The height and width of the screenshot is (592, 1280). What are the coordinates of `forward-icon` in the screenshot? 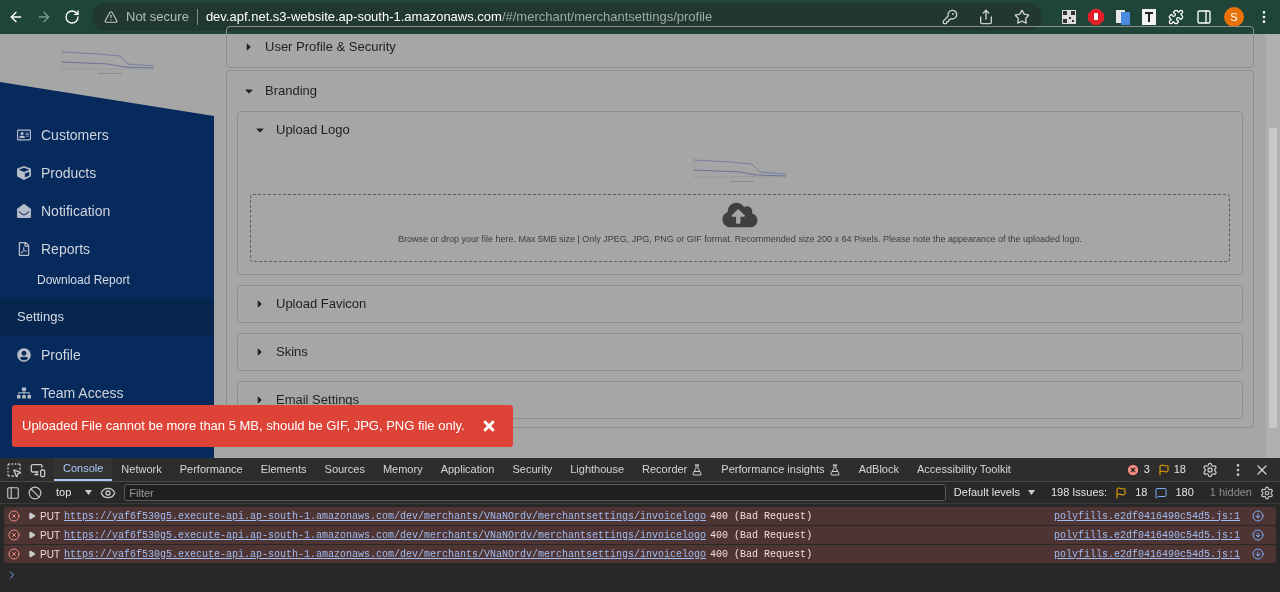 It's located at (44, 17).